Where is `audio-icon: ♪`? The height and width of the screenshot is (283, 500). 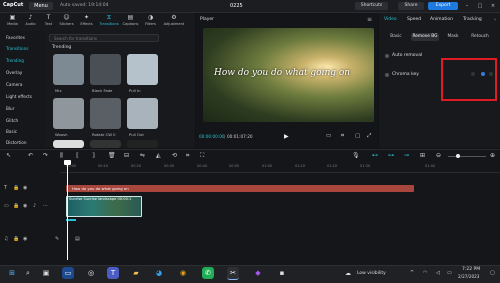
audio-icon: ♪ is located at coordinates (34, 206).